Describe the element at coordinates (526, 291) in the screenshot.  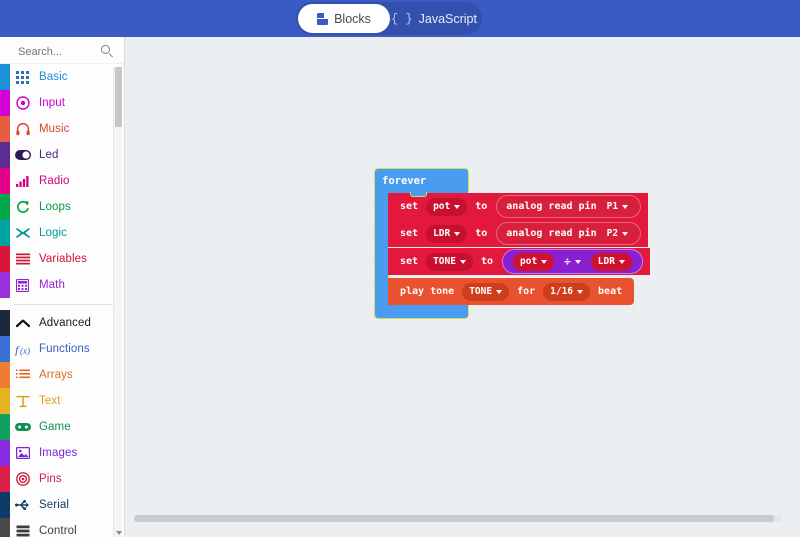
I see `for-label: for` at that location.